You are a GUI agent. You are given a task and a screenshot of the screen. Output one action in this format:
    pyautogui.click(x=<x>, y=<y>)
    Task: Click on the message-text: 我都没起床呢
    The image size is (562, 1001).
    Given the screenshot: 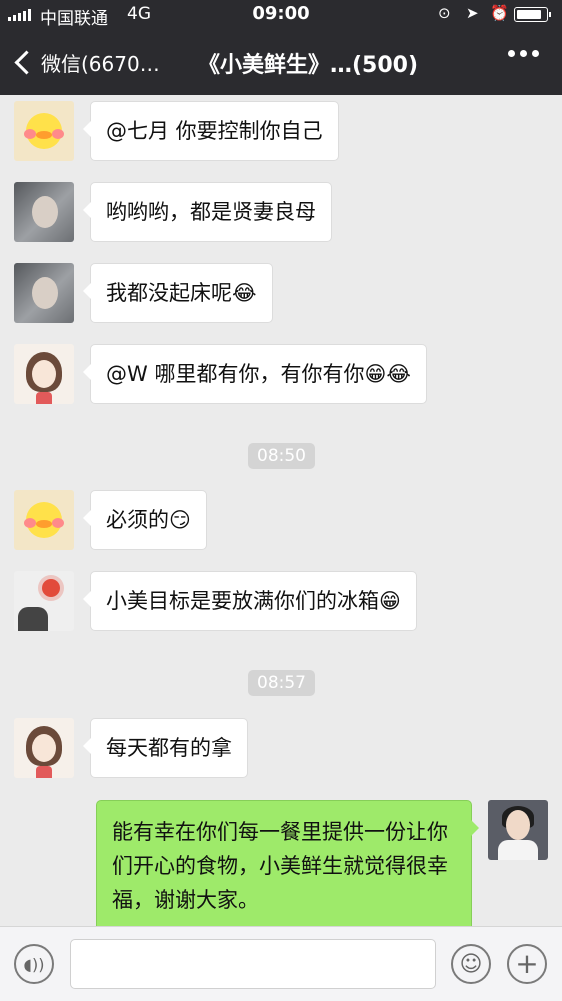 What is the action you would take?
    pyautogui.click(x=169, y=293)
    